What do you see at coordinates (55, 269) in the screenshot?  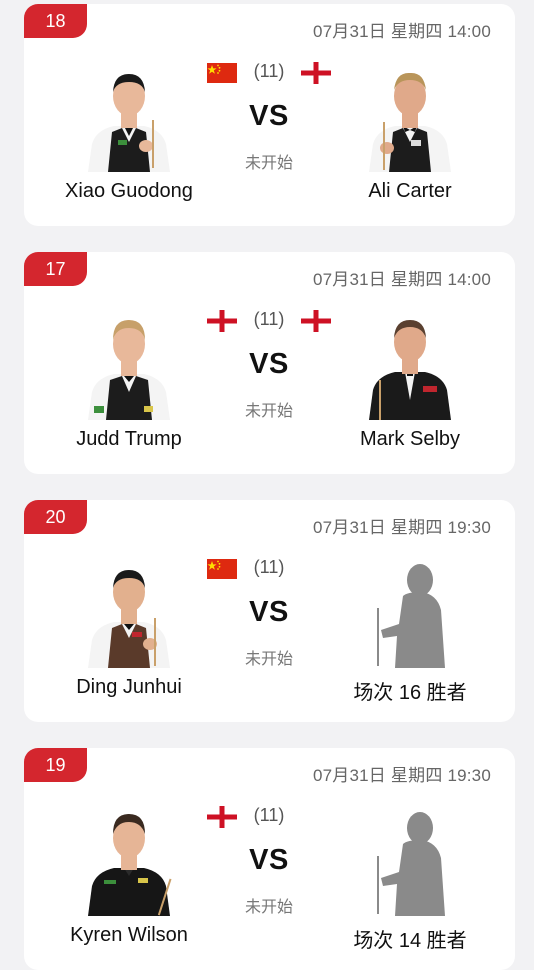 I see `match-number-badge: 17` at bounding box center [55, 269].